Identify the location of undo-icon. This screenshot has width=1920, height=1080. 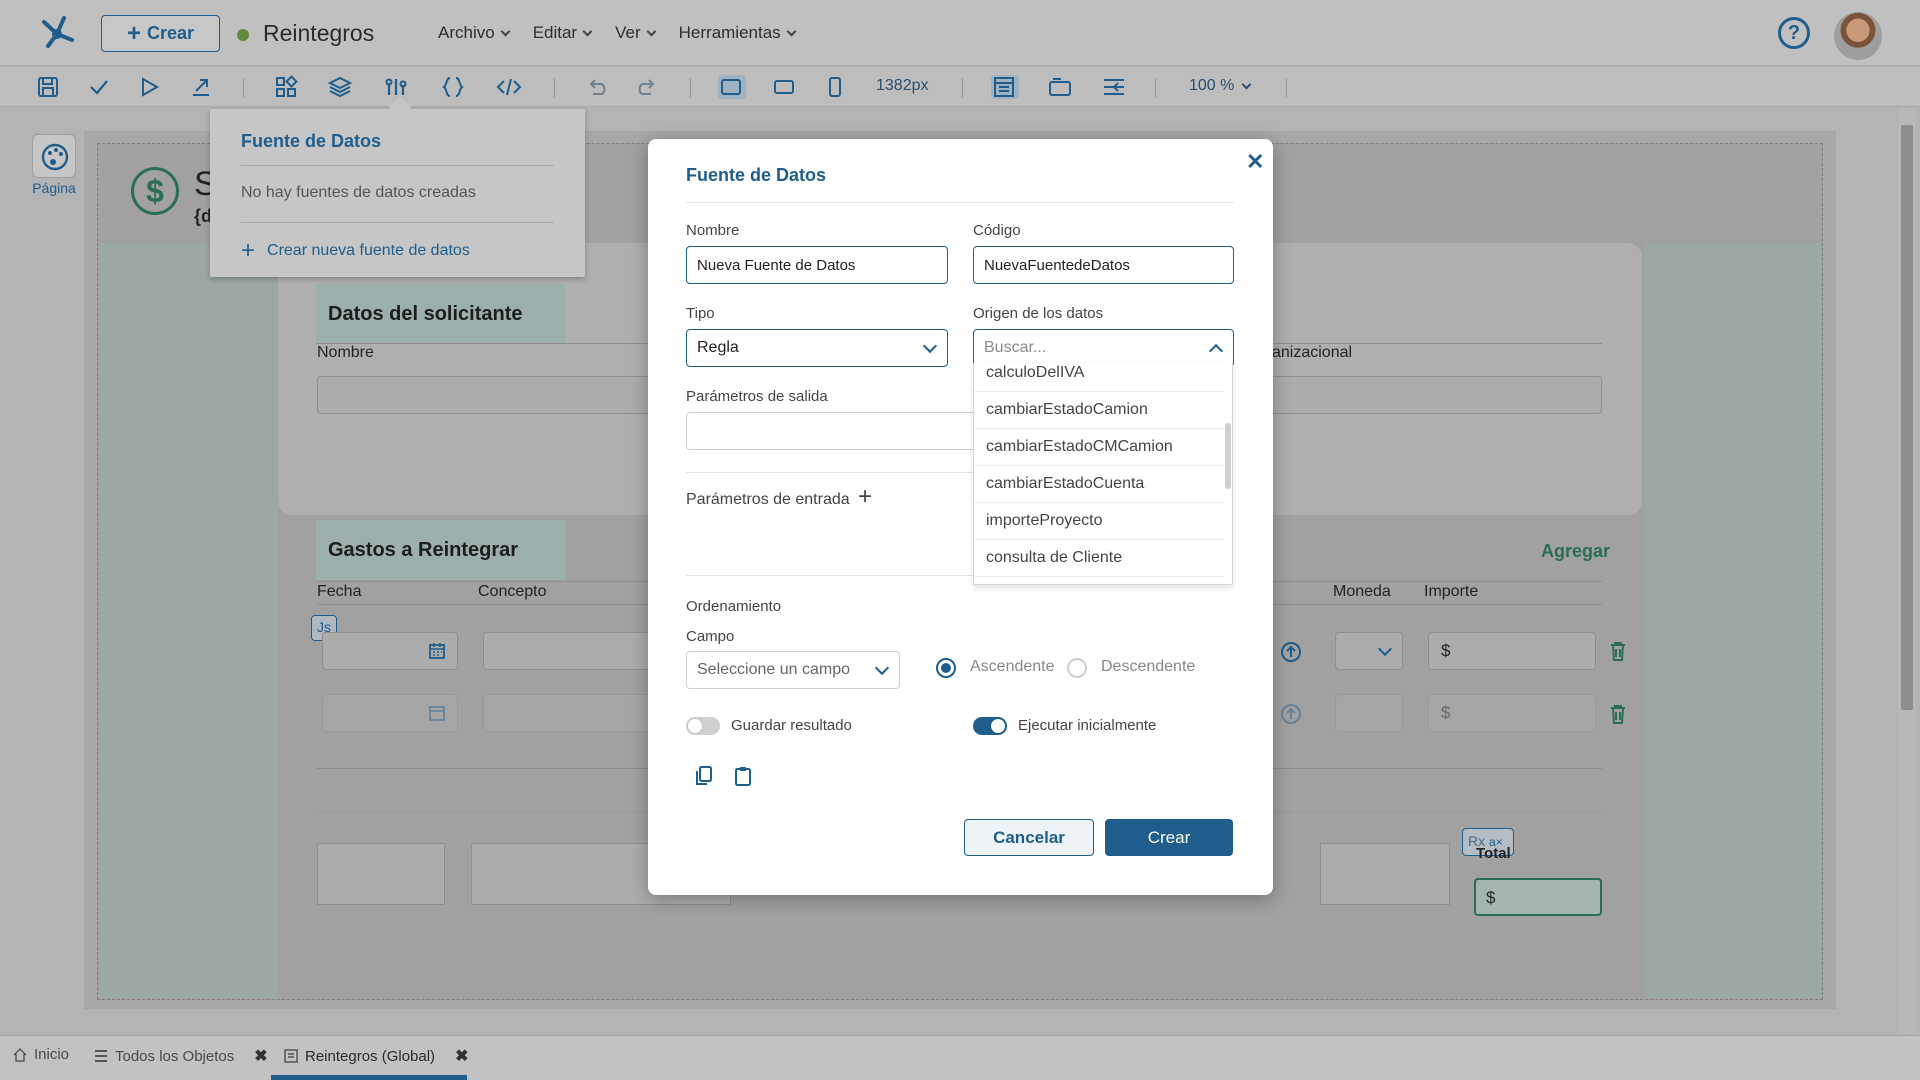
(597, 87).